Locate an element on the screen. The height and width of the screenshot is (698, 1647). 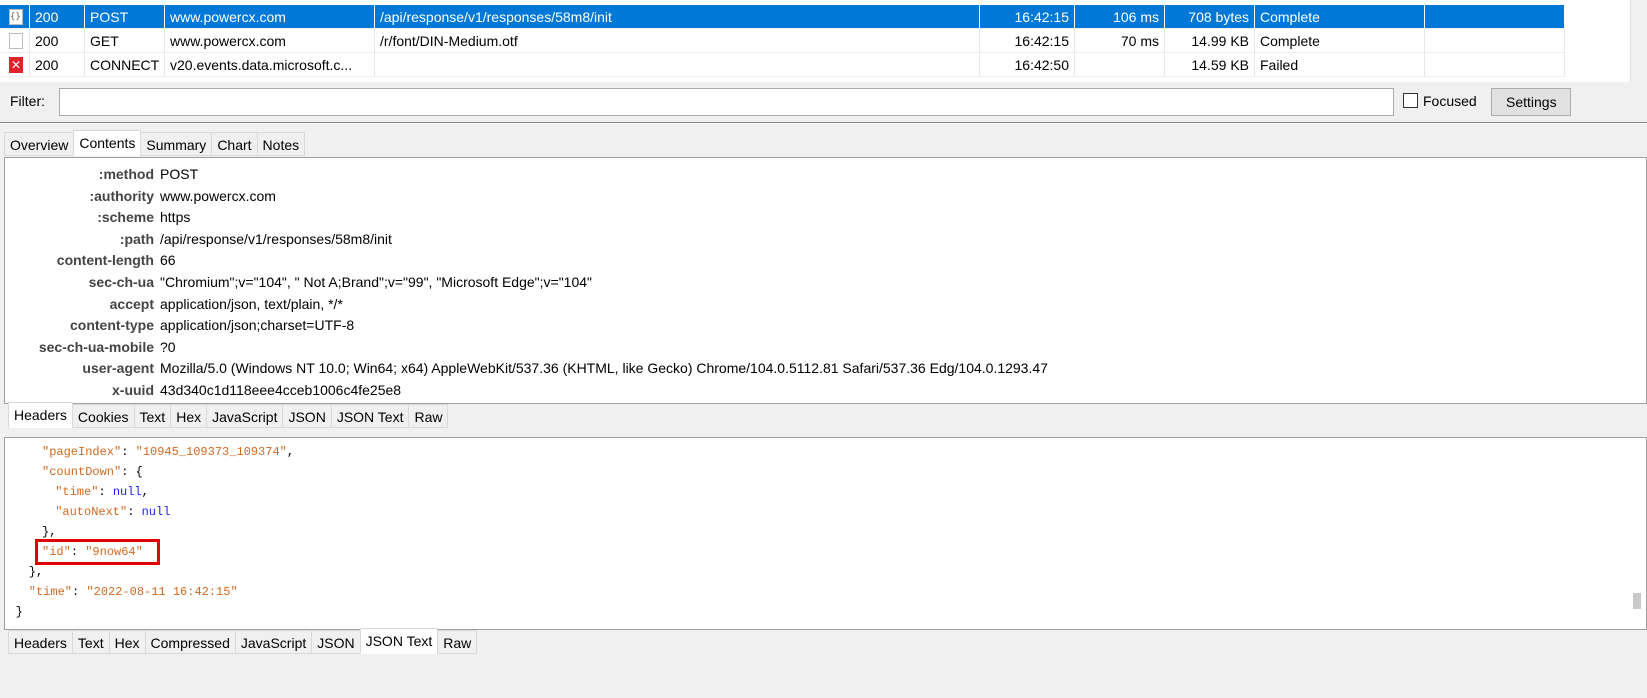
json-file-icon: {} is located at coordinates (15, 17).